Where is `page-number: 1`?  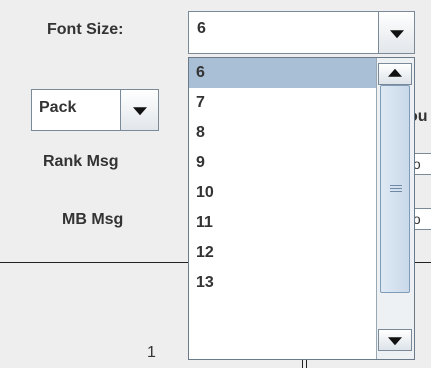
page-number: 1 is located at coordinates (151, 352).